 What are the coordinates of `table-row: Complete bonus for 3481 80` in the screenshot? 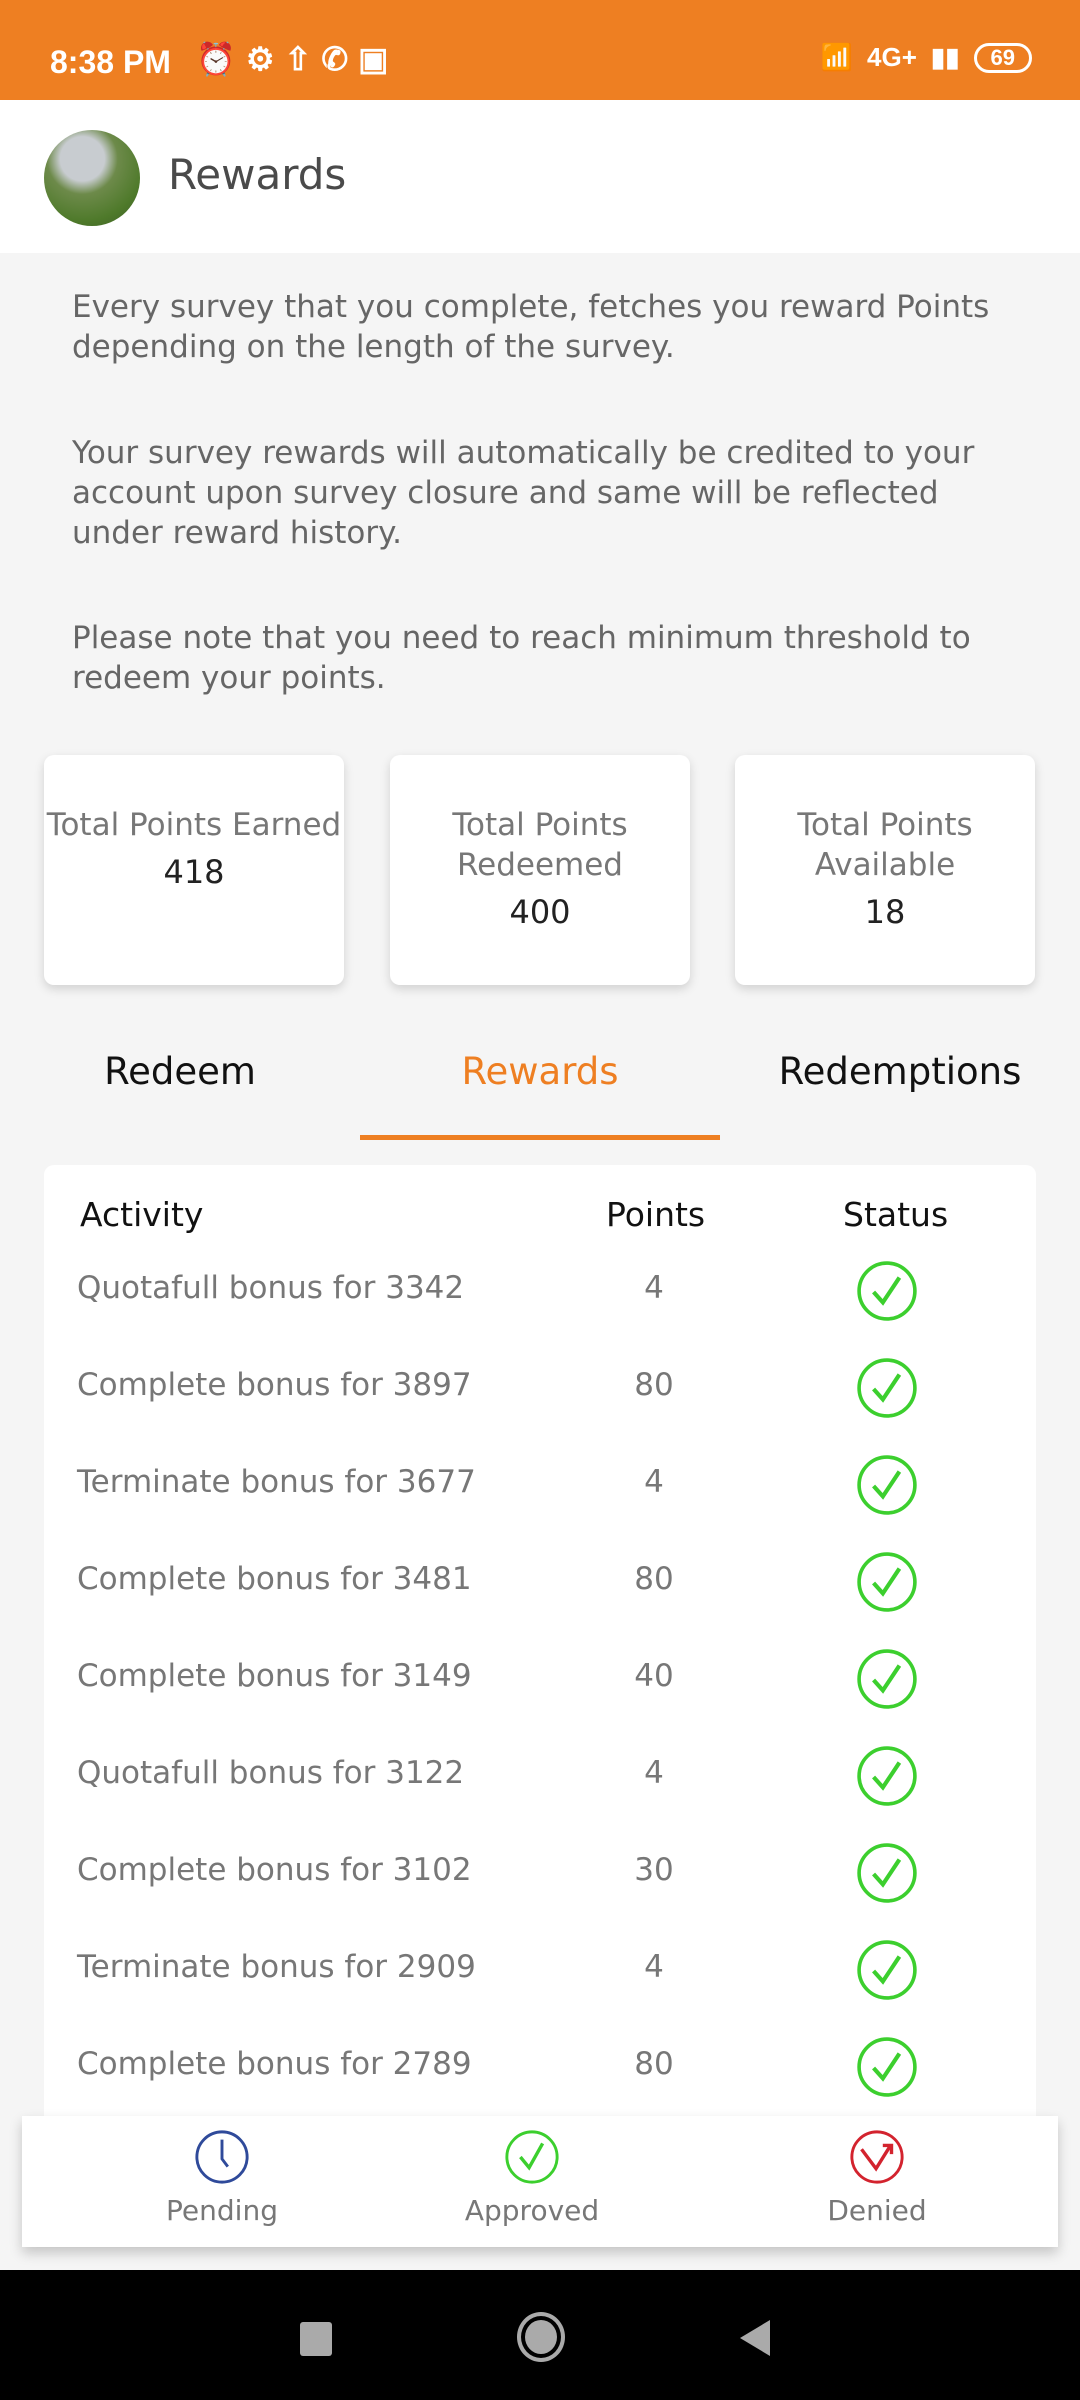 It's located at (540, 1605).